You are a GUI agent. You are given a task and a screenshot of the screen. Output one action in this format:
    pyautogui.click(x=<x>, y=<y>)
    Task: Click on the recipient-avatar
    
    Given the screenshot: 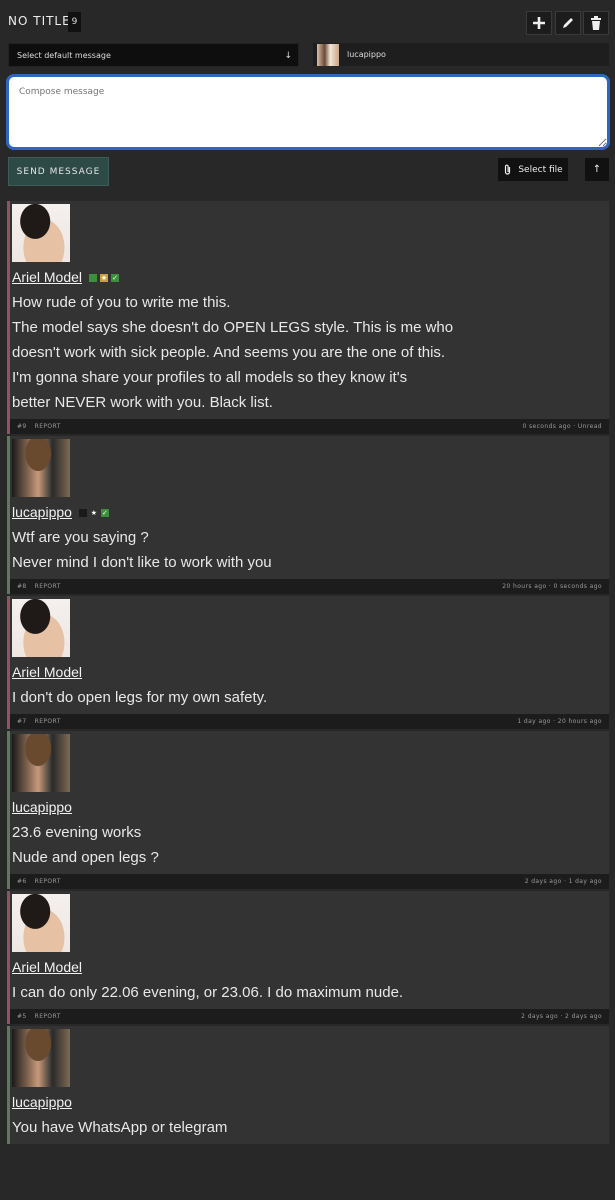 What is the action you would take?
    pyautogui.click(x=328, y=54)
    